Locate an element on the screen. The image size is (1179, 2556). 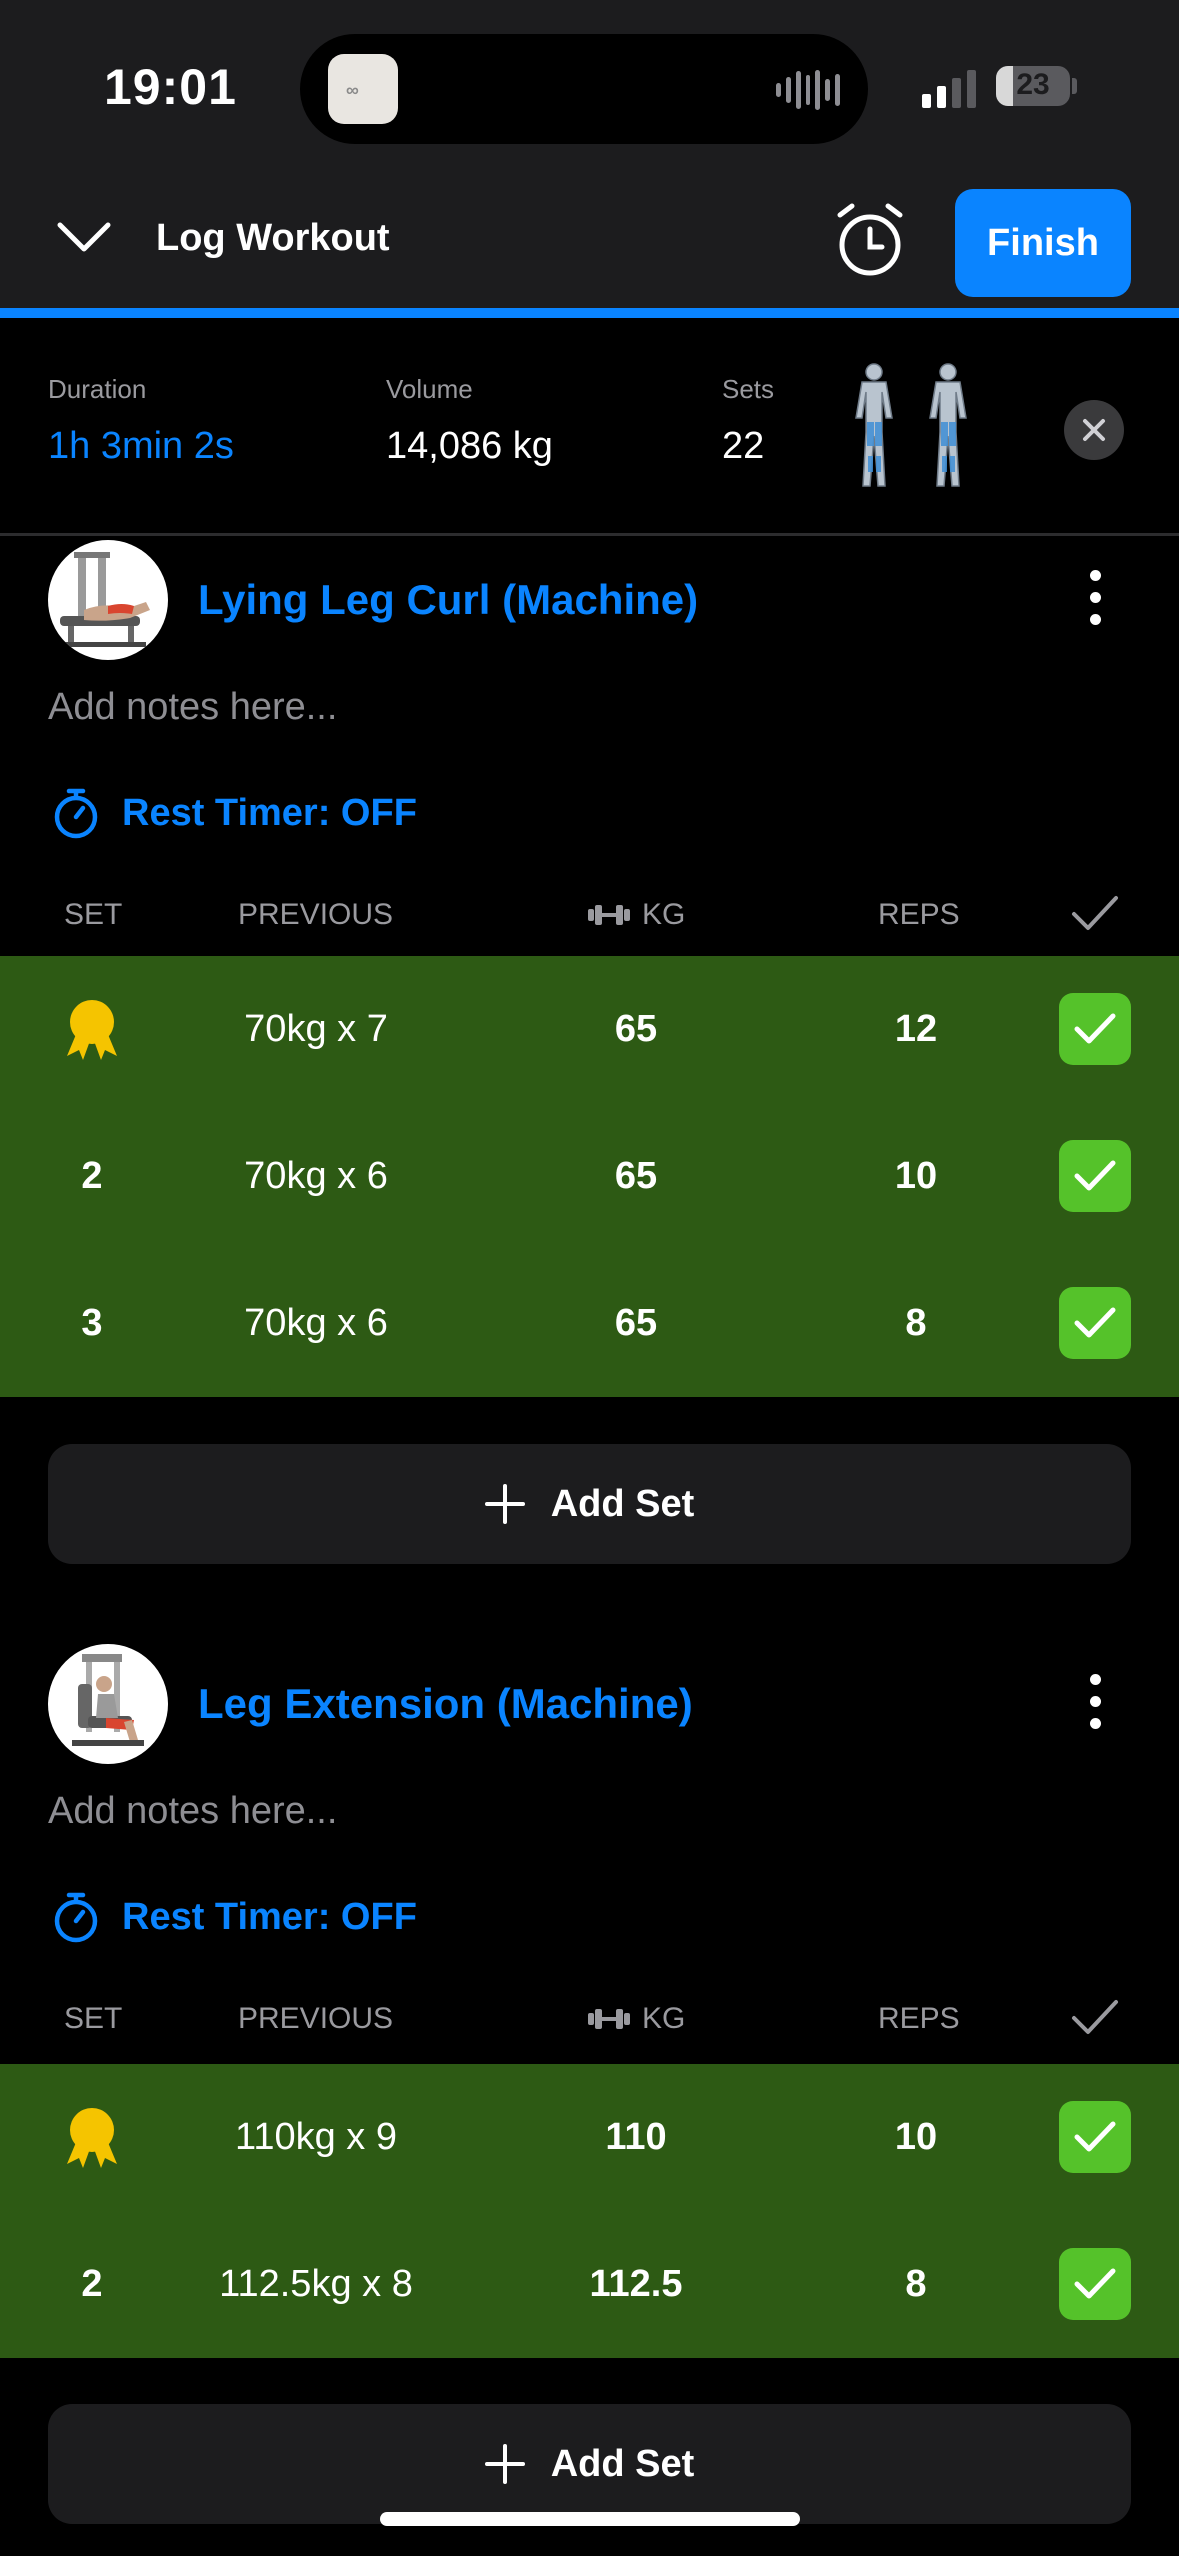
volume-value: 14,086 kg is located at coordinates (469, 446).